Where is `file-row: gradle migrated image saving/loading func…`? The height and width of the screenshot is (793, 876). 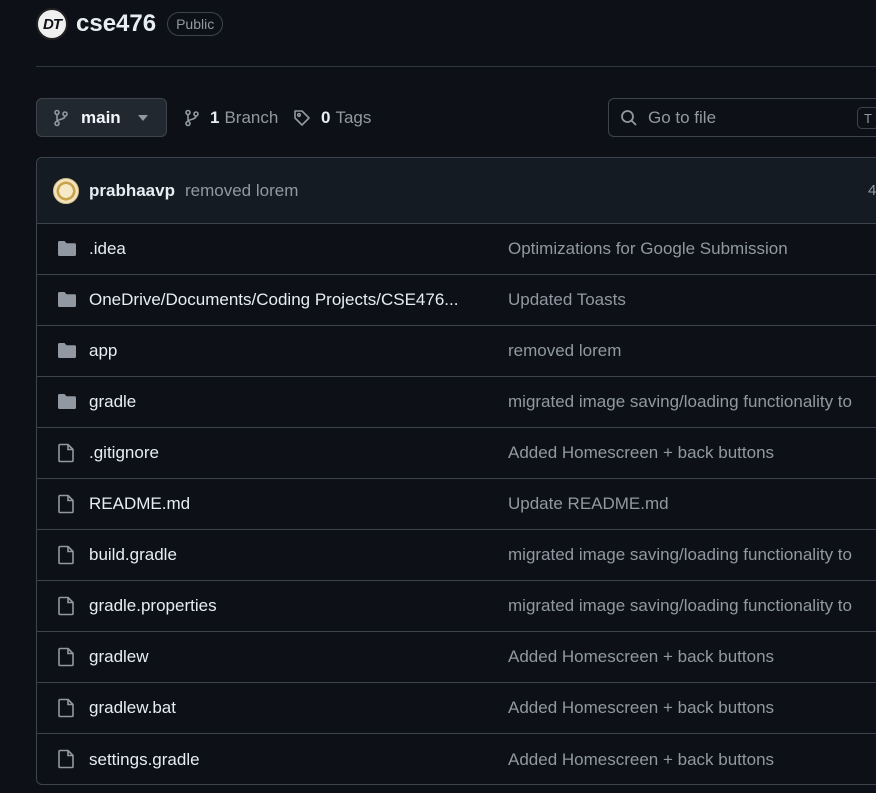
file-row: gradle migrated image saving/loading func… is located at coordinates (456, 402).